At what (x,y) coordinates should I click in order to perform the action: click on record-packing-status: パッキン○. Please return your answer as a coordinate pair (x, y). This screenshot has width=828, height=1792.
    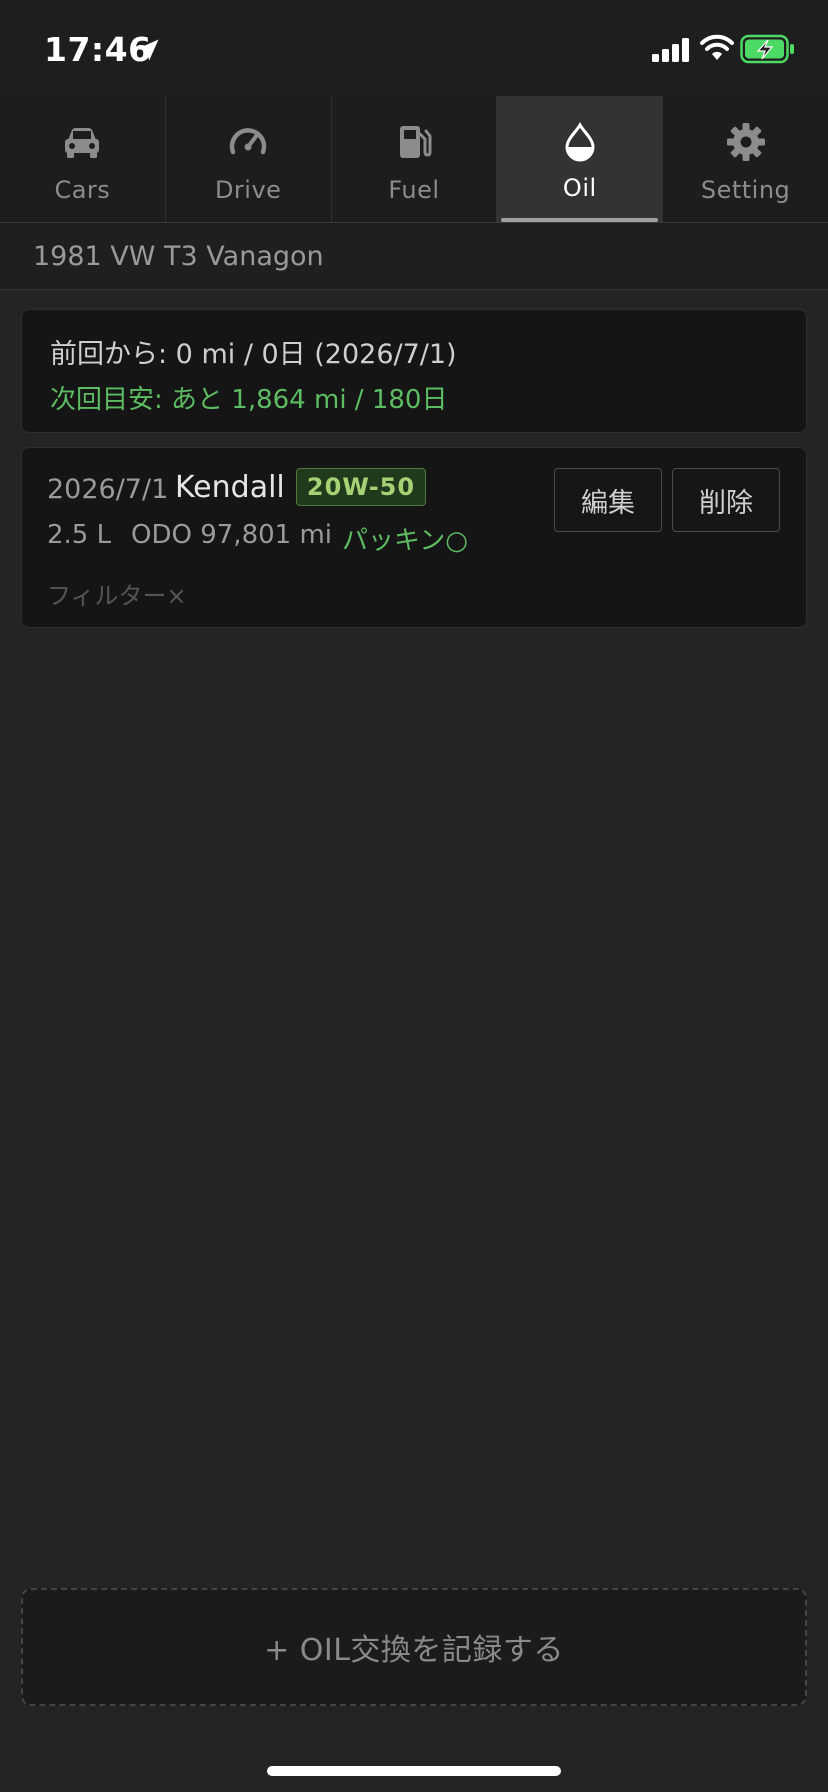
    Looking at the image, I should click on (405, 541).